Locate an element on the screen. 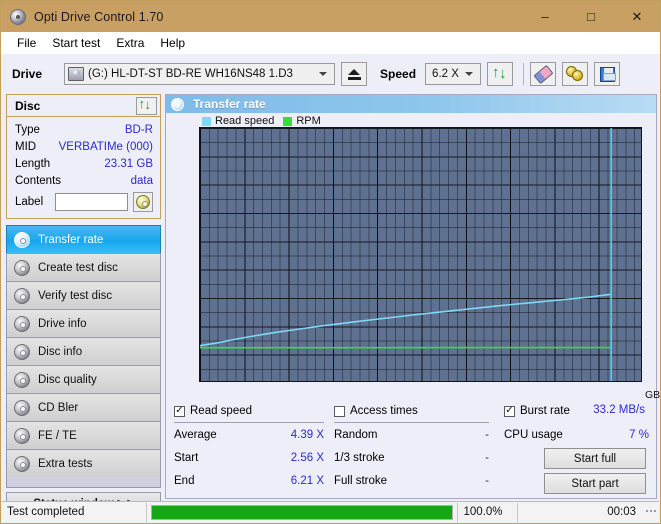  eject-icon is located at coordinates (354, 74).